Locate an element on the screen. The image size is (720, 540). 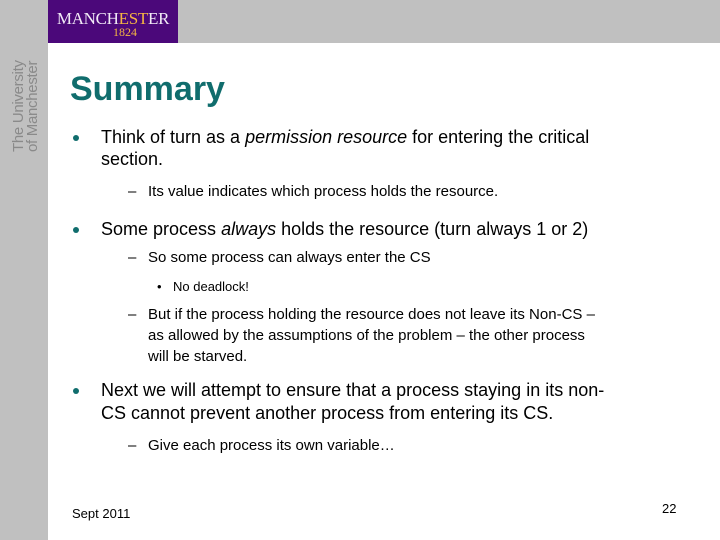
bullet-2-sub-1: So some process can always enter the CS is located at coordinates (289, 257).